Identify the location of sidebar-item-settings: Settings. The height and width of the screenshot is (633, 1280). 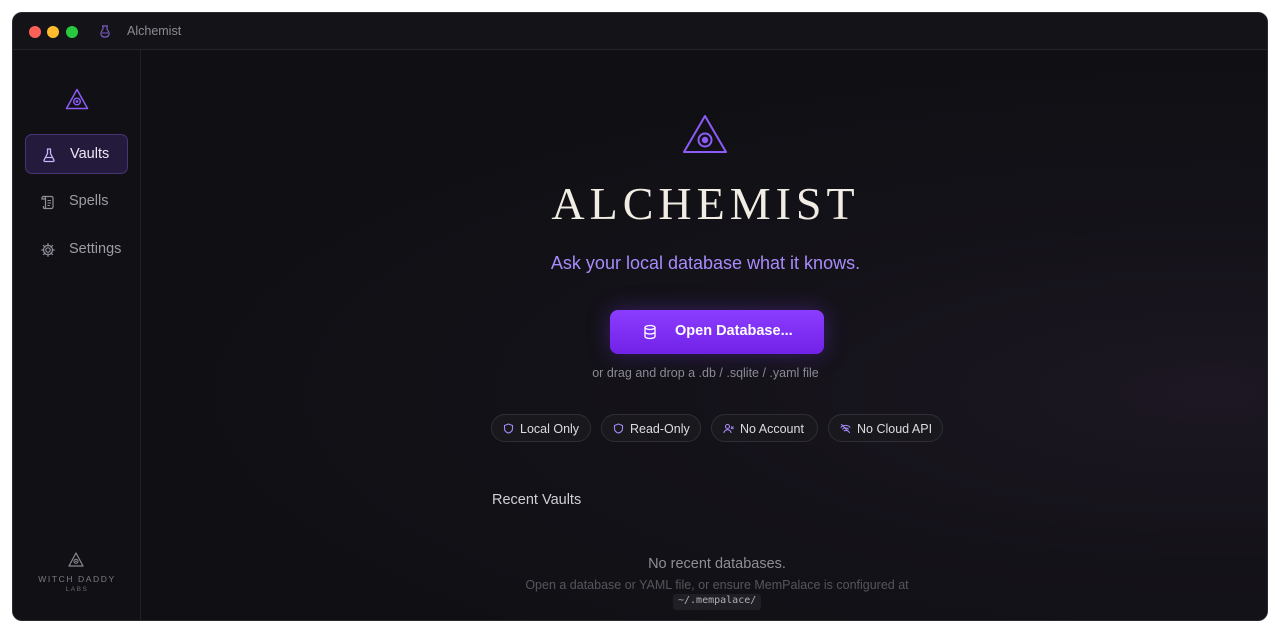
(76, 250).